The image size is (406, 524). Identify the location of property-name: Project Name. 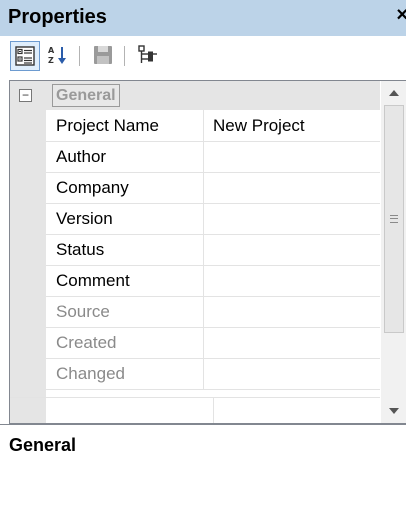
(125, 125).